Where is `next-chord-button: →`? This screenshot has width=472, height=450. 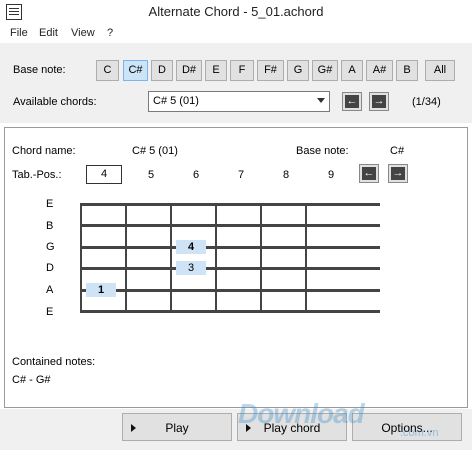
next-chord-button: → is located at coordinates (379, 101).